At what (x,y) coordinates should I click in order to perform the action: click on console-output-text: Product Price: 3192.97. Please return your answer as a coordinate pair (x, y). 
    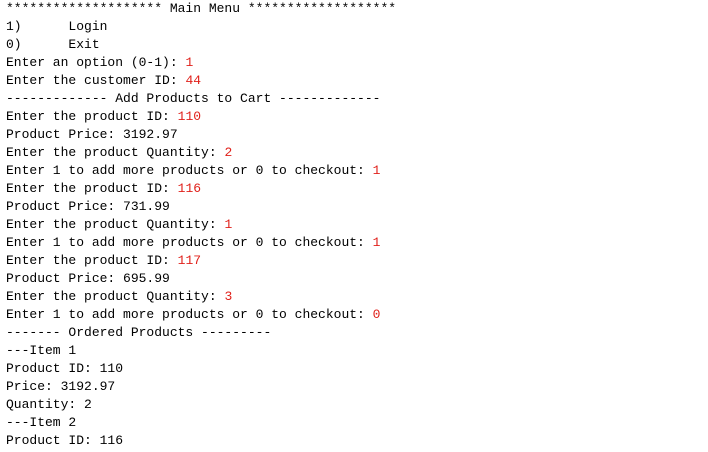
    Looking at the image, I should click on (92, 134).